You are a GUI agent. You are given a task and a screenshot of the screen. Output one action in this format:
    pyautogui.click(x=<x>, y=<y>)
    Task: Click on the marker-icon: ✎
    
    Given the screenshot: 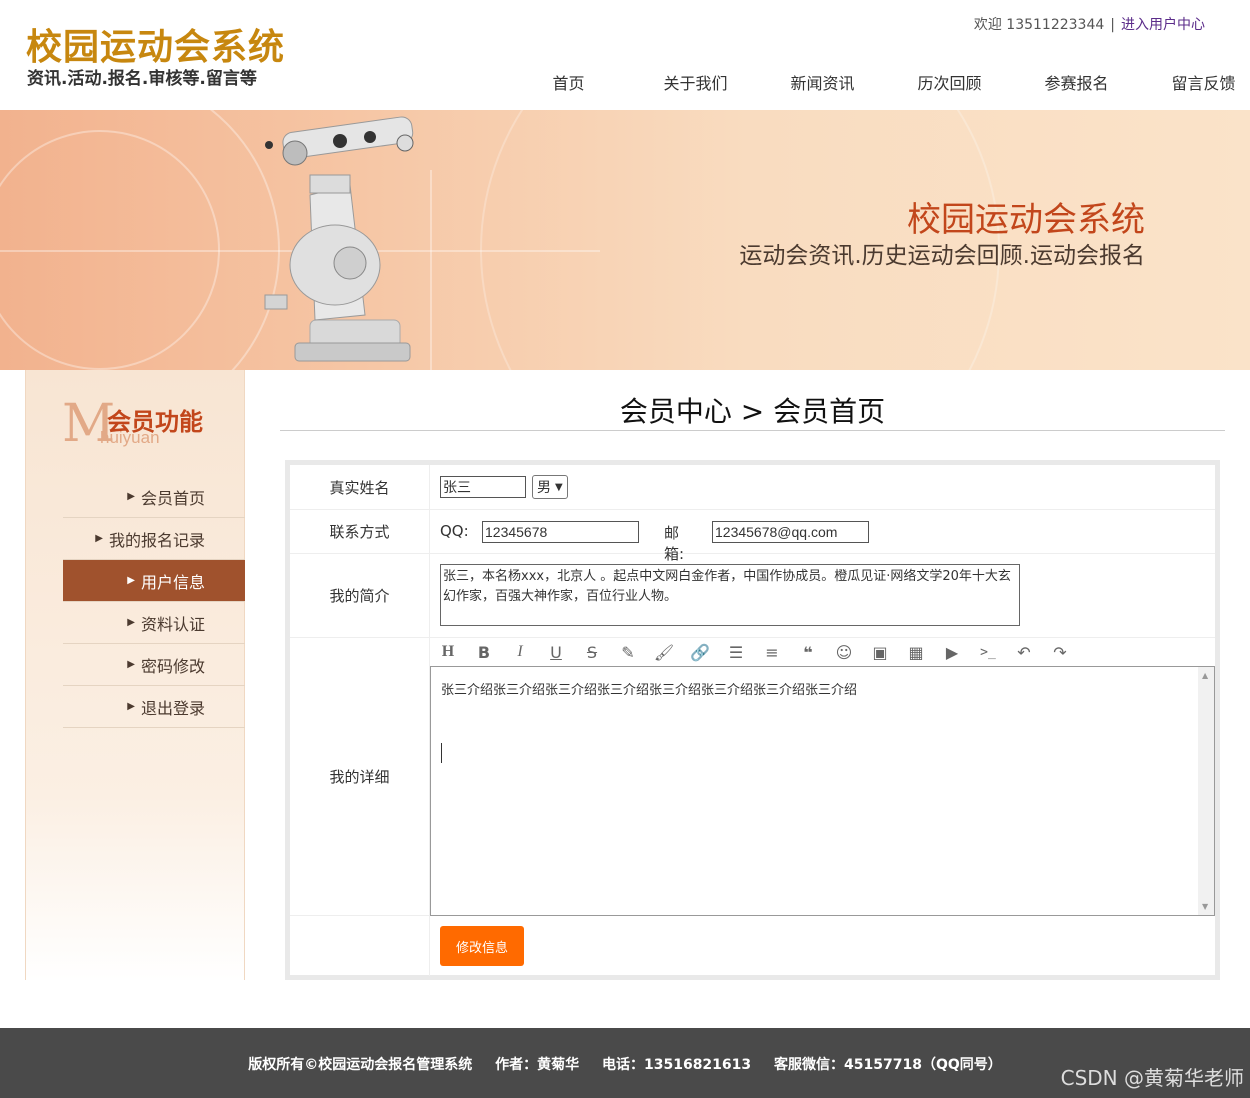 What is the action you would take?
    pyautogui.click(x=628, y=652)
    